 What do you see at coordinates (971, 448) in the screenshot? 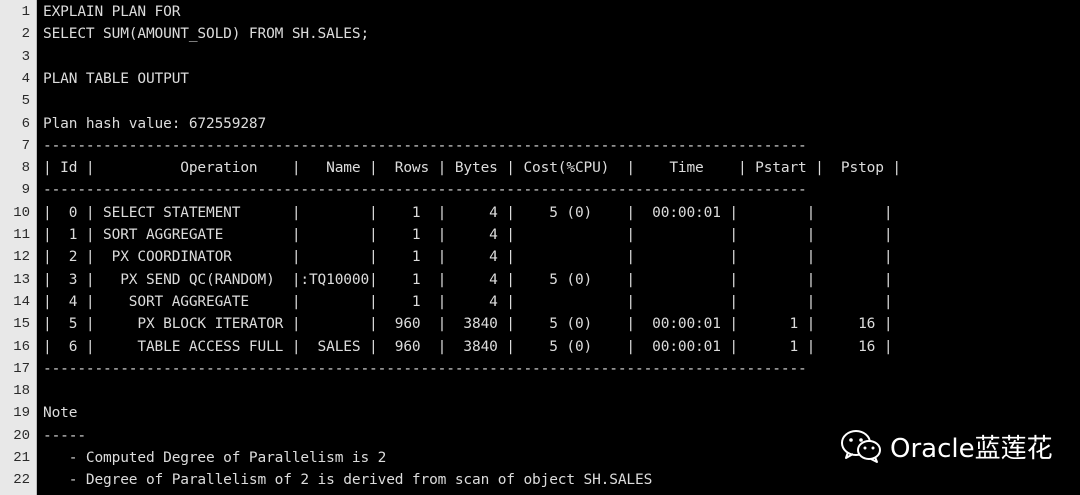
I see `watermark-text: Oracle蓝莲花` at bounding box center [971, 448].